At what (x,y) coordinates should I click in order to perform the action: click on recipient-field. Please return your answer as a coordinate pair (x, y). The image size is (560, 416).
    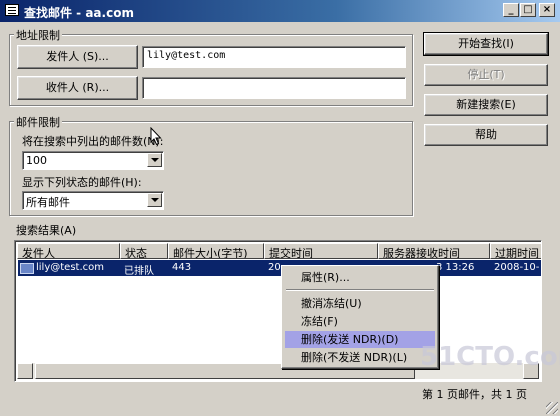
    Looking at the image, I should click on (274, 88).